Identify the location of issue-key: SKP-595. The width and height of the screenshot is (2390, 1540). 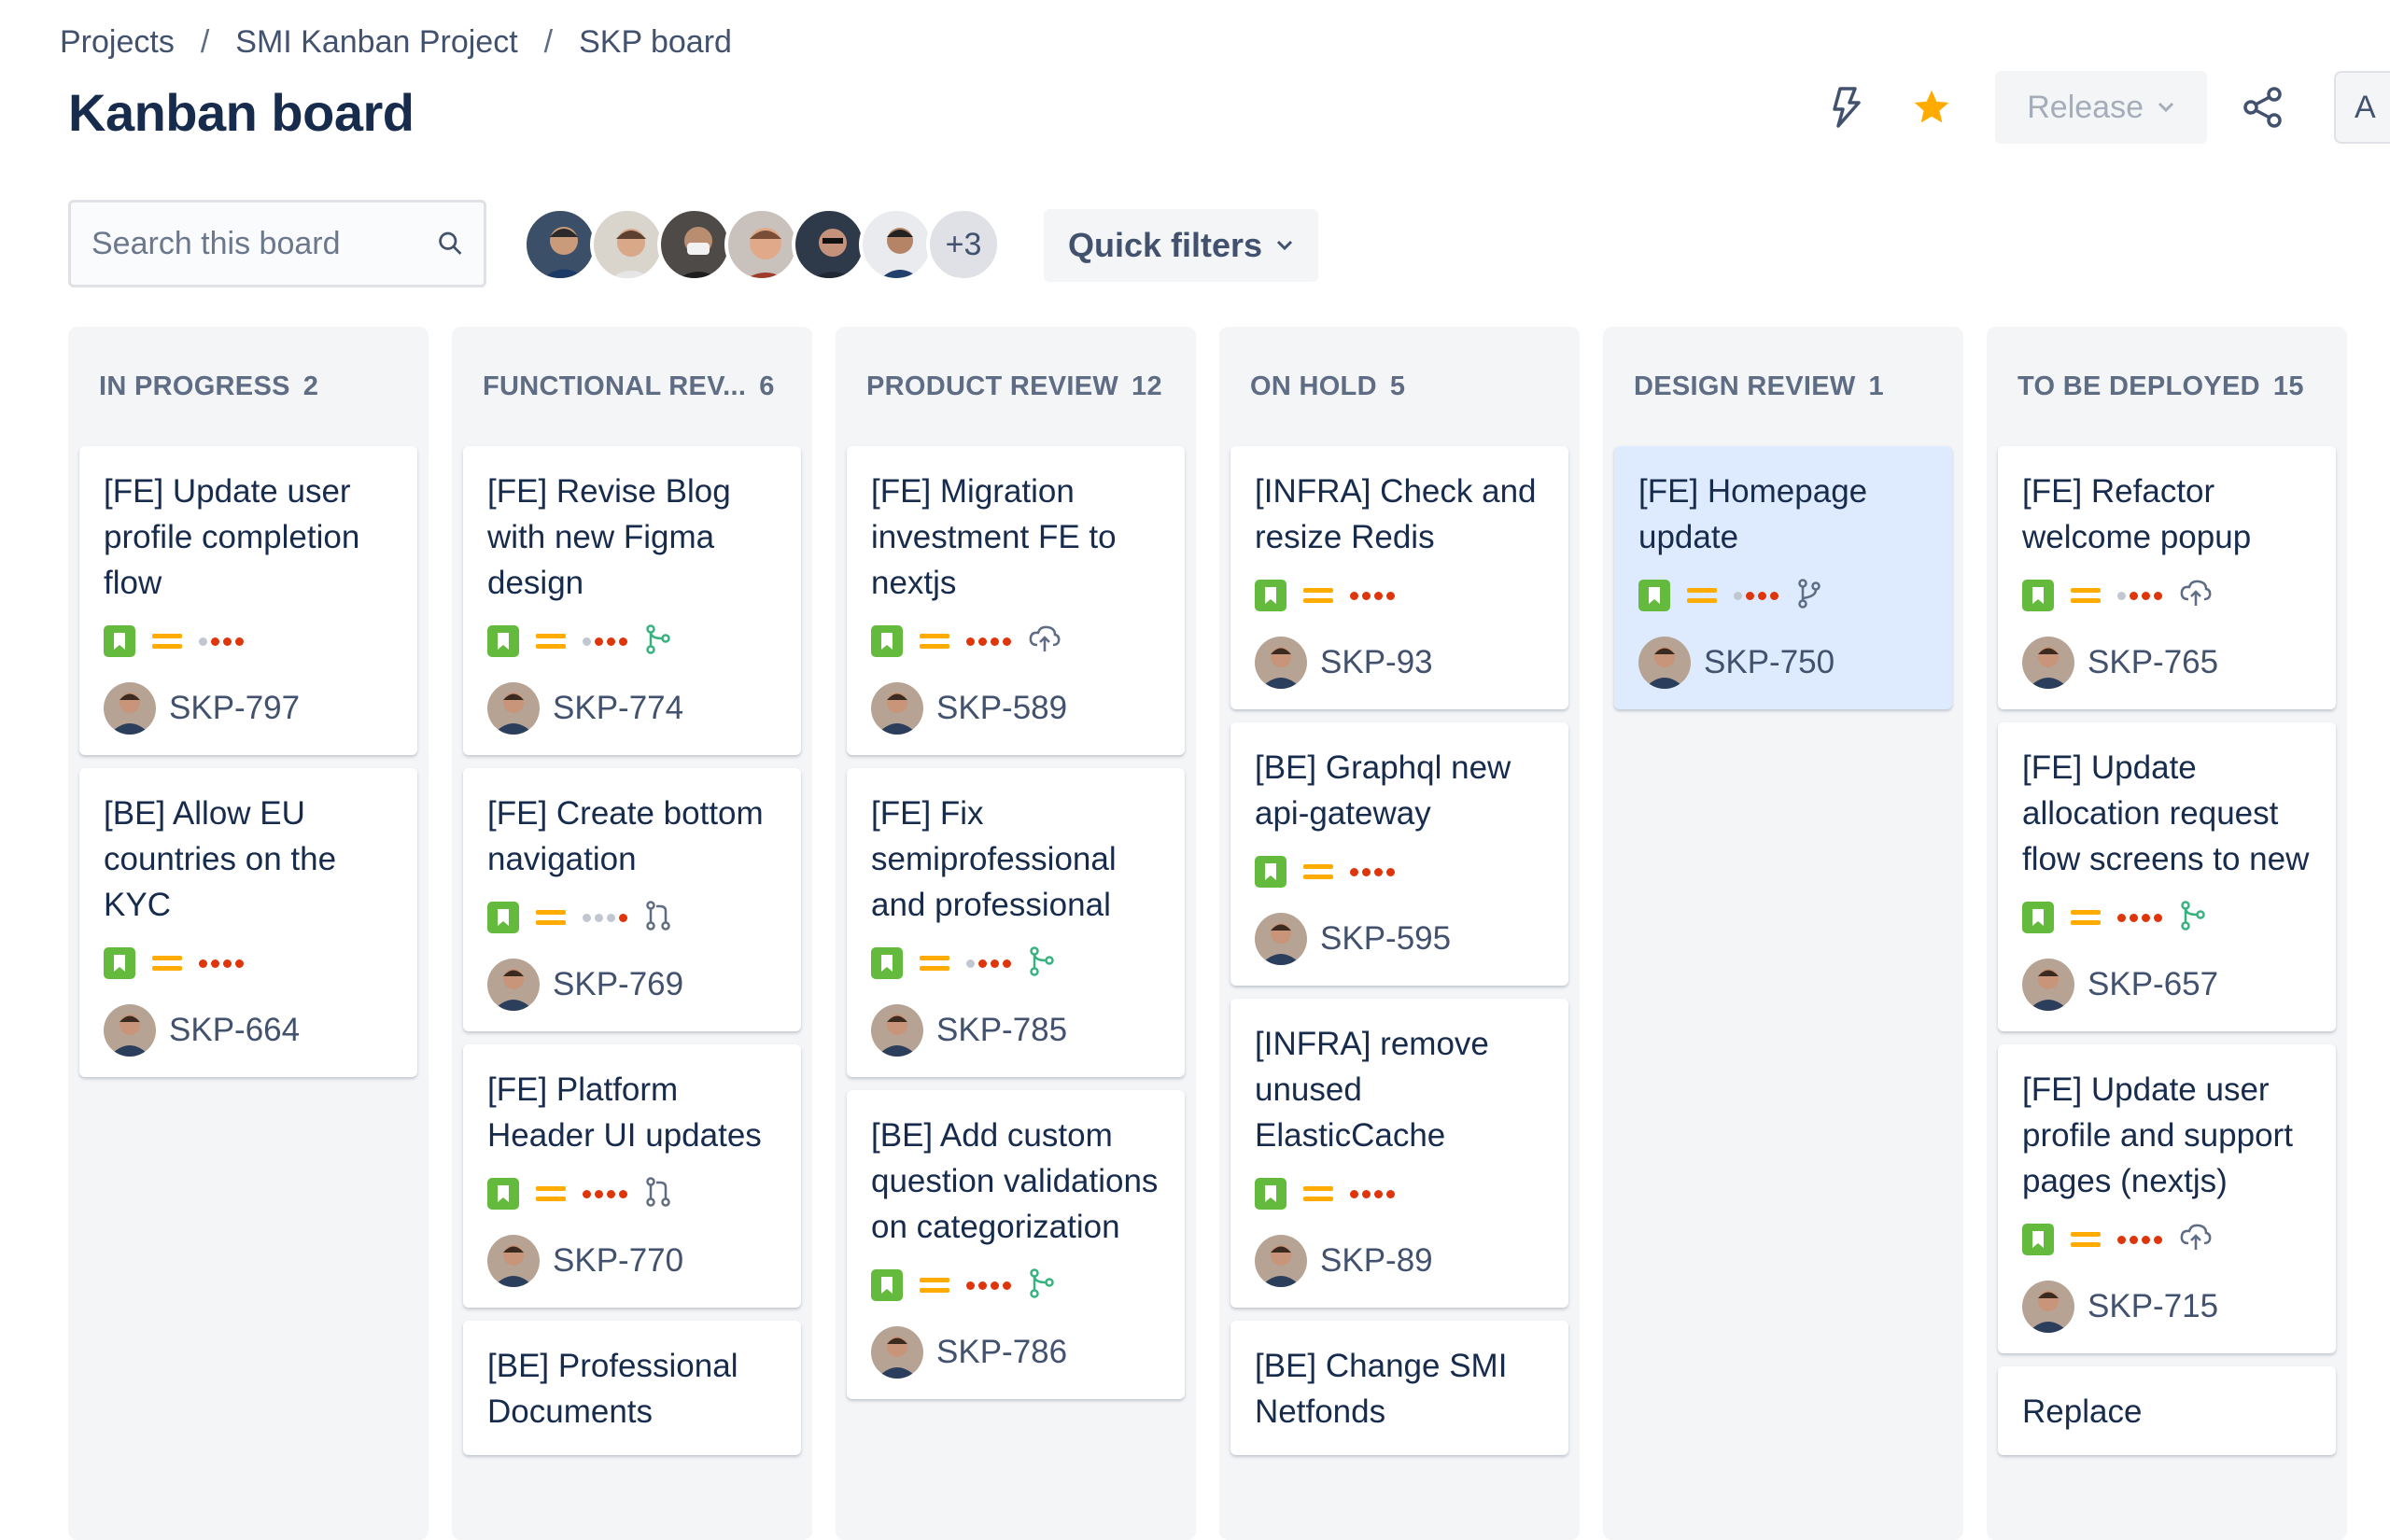
(1385, 939).